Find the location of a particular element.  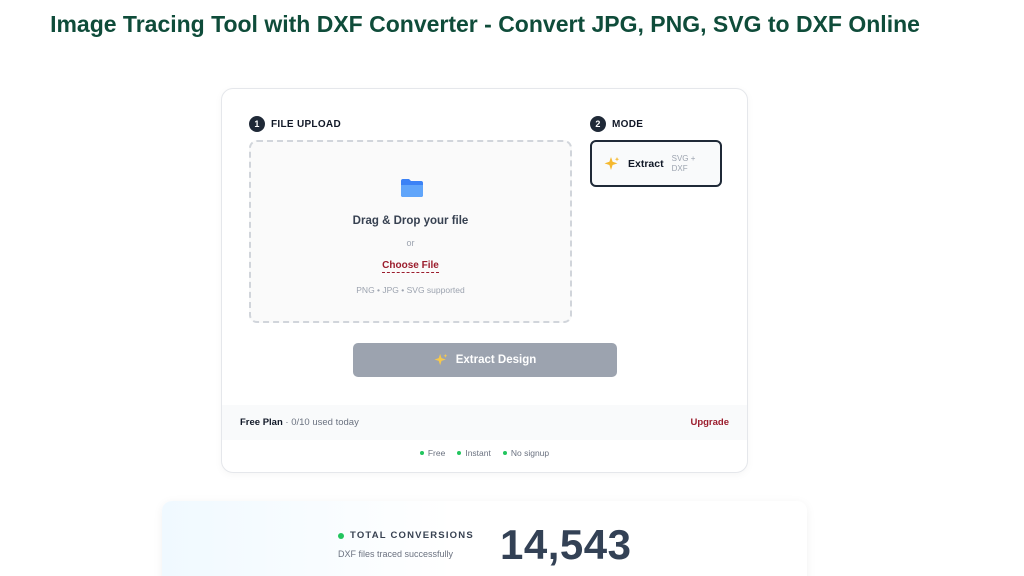

mode-option-label: Extract is located at coordinates (646, 163).